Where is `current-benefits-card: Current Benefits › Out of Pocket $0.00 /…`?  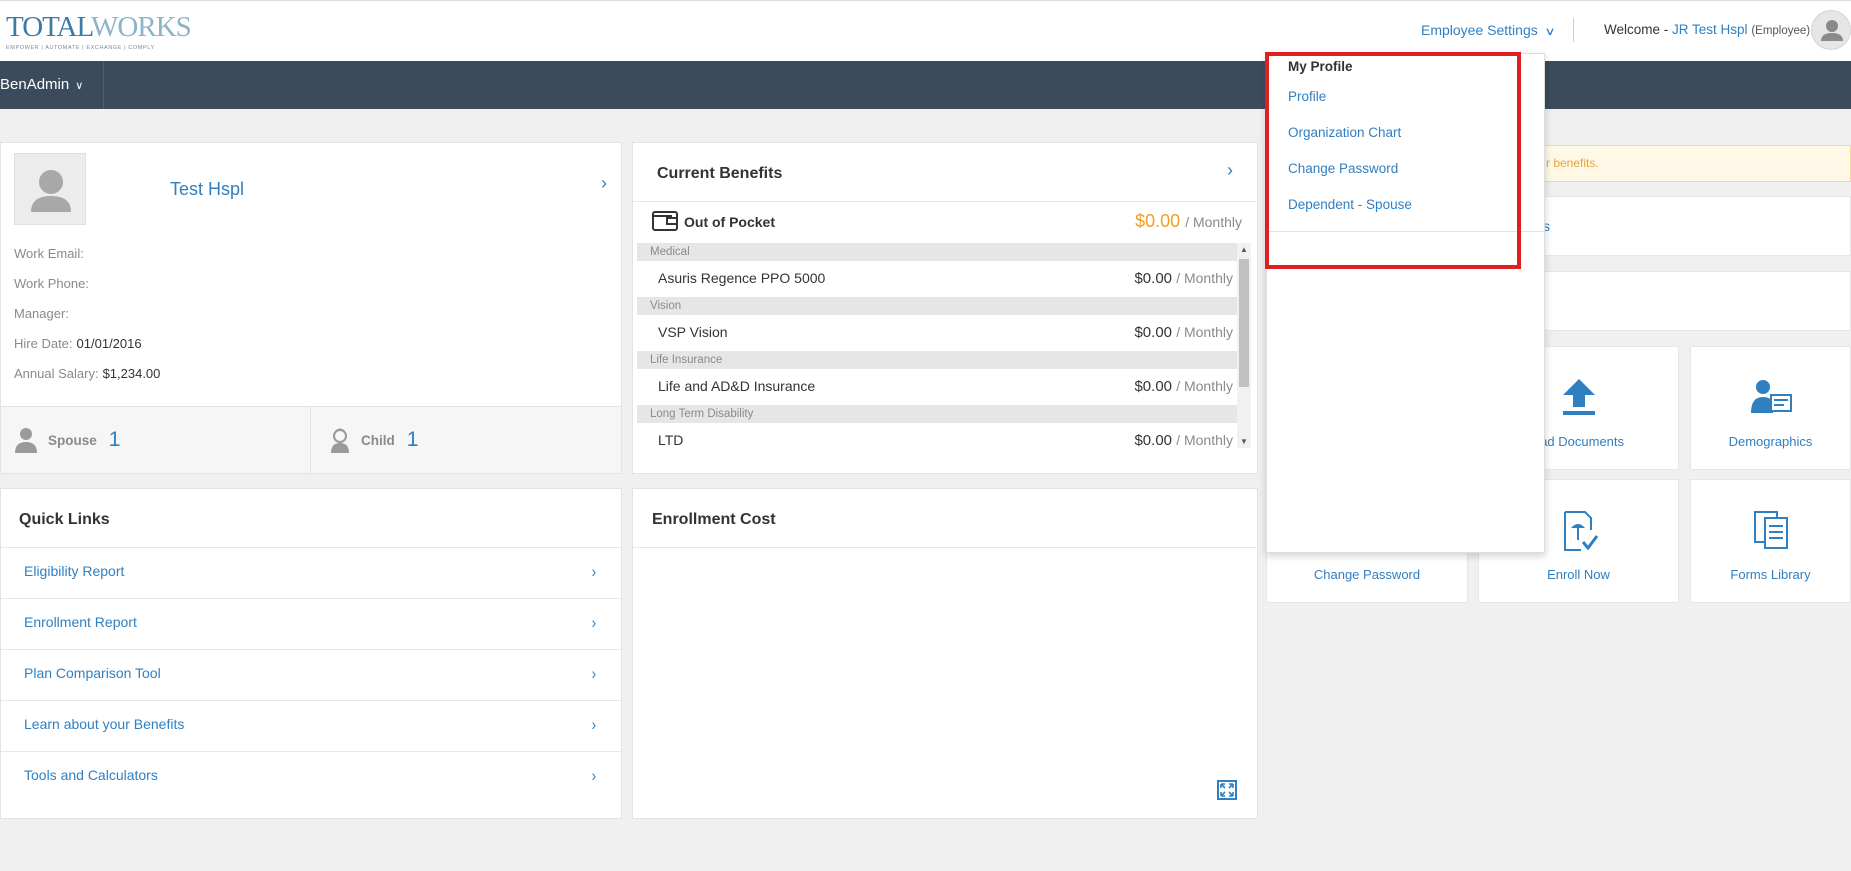
current-benefits-card: Current Benefits › Out of Pocket $0.00 /… is located at coordinates (945, 308).